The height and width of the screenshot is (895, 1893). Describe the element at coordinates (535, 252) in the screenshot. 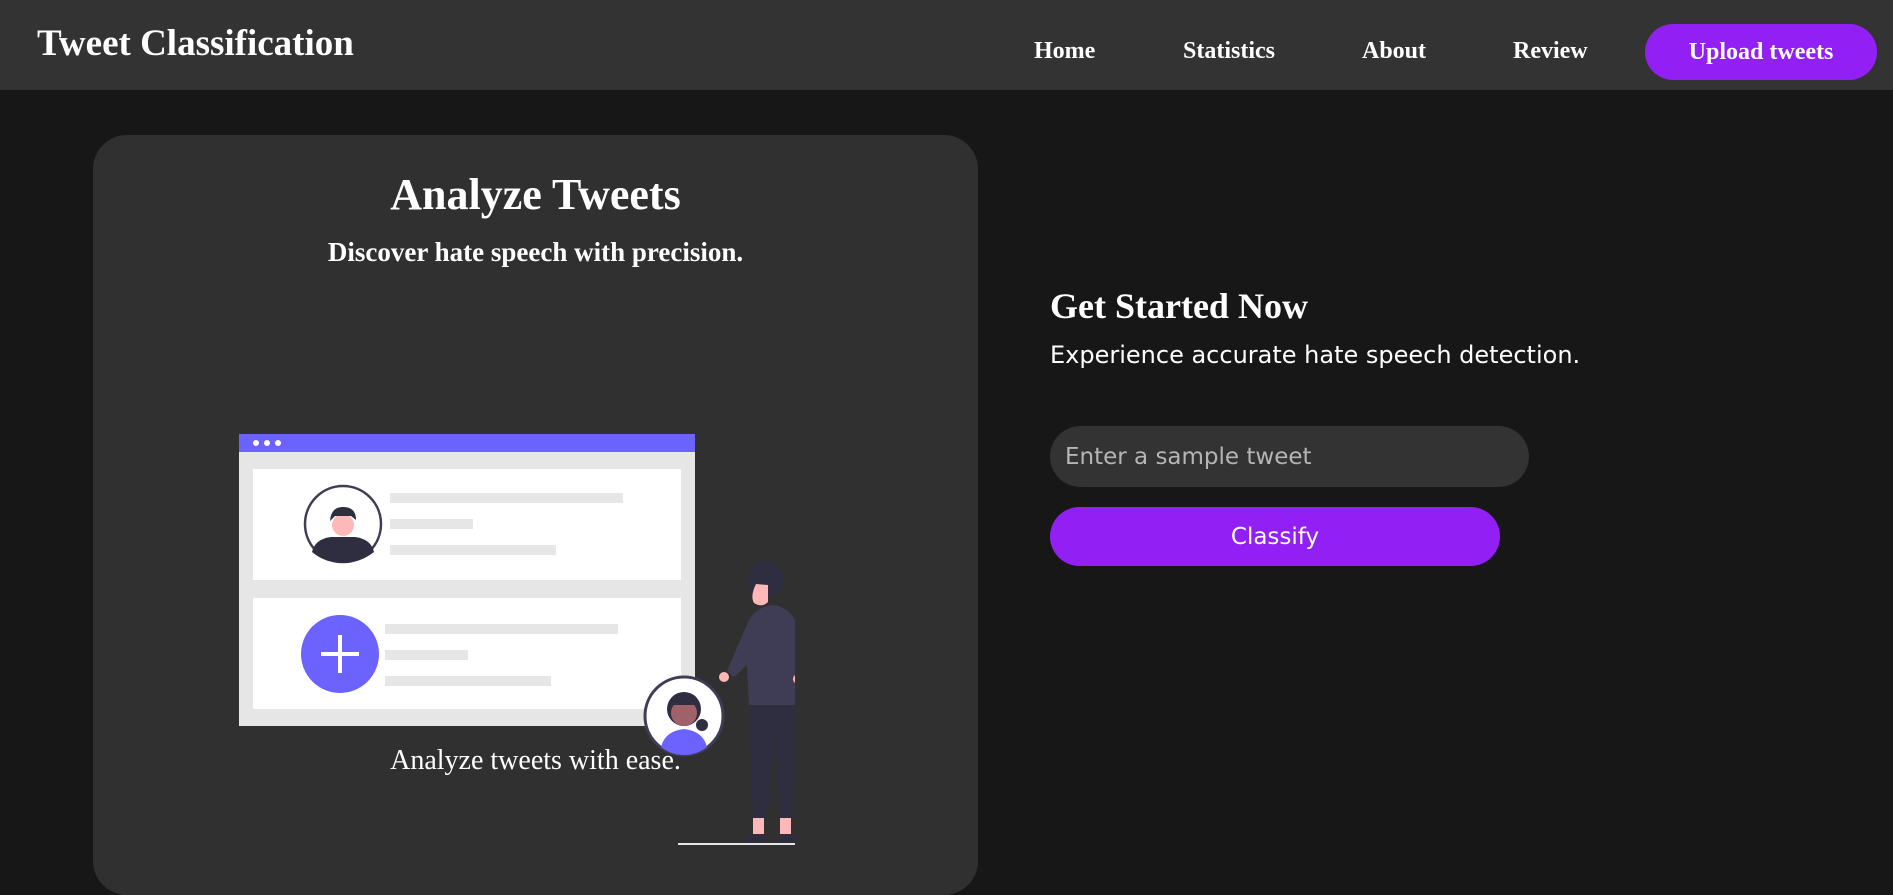

I see `hero-subtitle: Discover hate speech with precision.` at that location.